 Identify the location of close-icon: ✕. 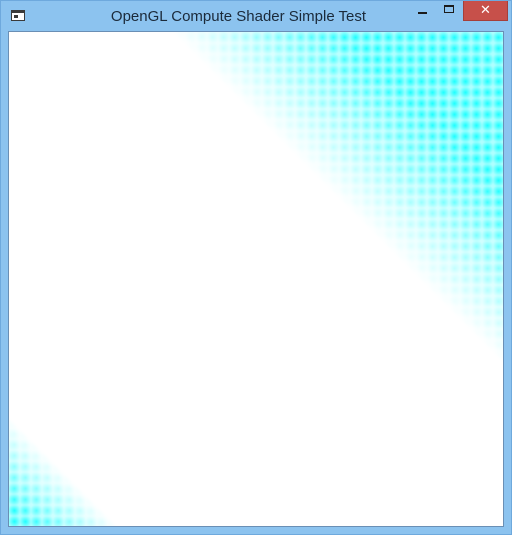
(485, 10).